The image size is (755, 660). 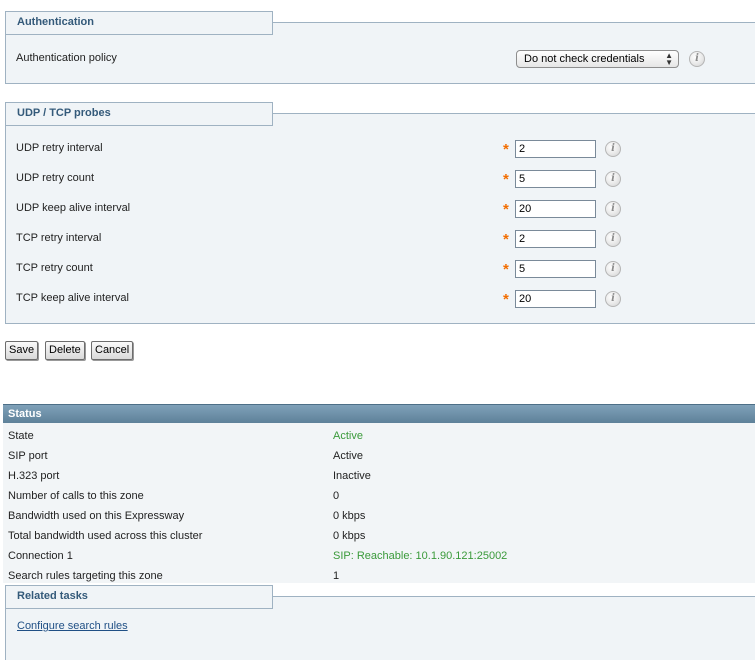 What do you see at coordinates (555, 179) in the screenshot?
I see `udp-retry-count-input` at bounding box center [555, 179].